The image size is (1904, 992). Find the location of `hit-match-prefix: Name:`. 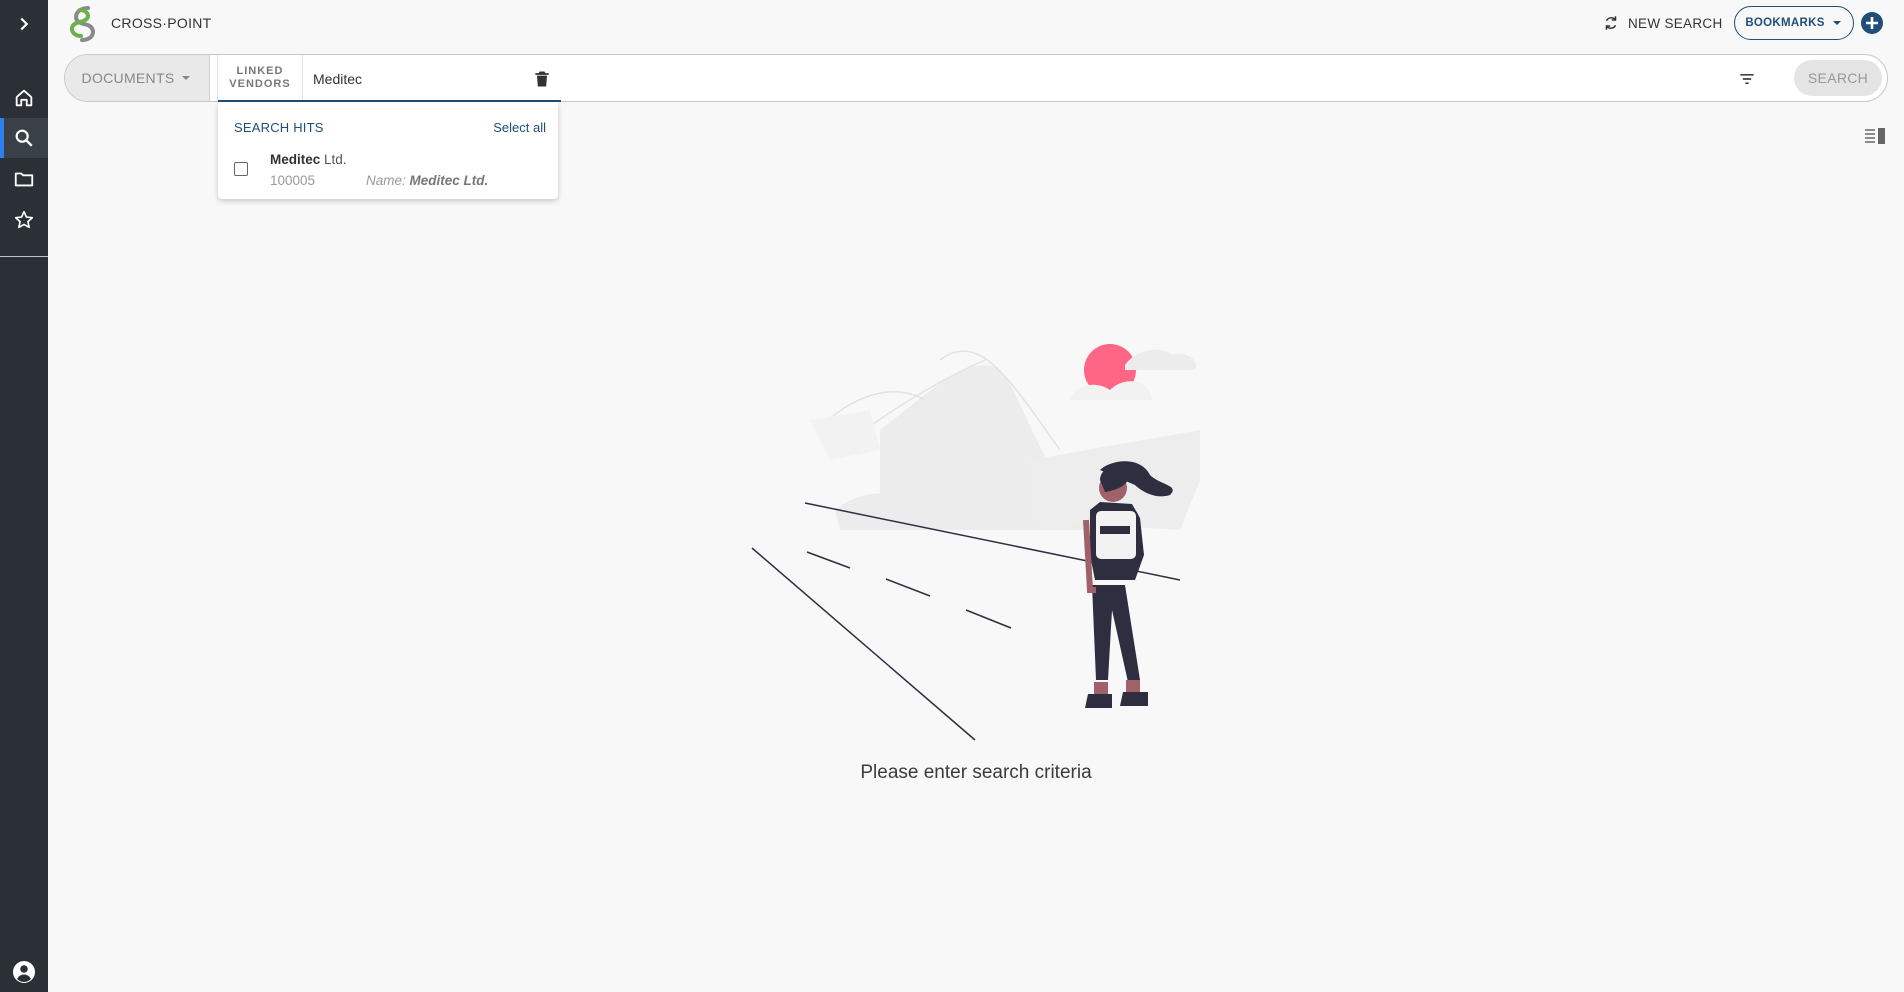

hit-match-prefix: Name: is located at coordinates (388, 180).